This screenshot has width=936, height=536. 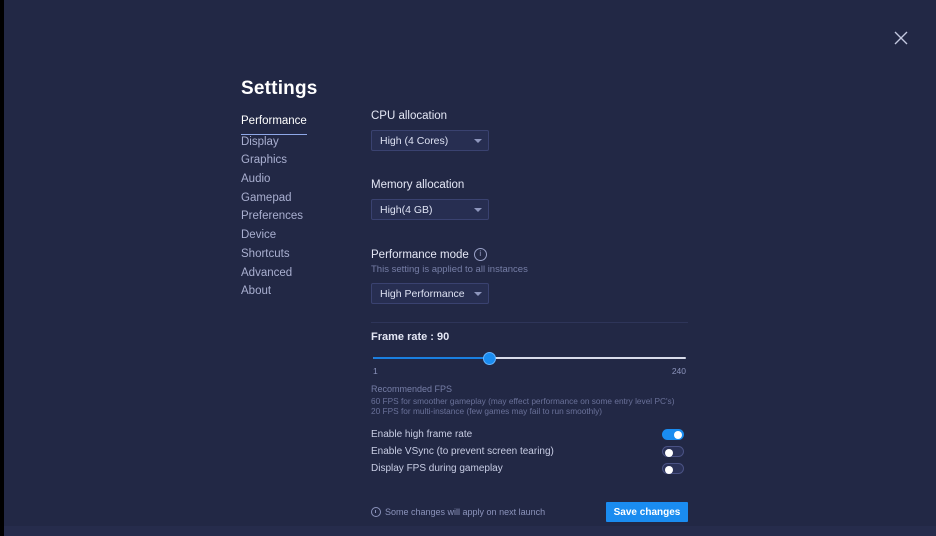 I want to click on toggle-label: Display FPS during gameplay, so click(x=437, y=468).